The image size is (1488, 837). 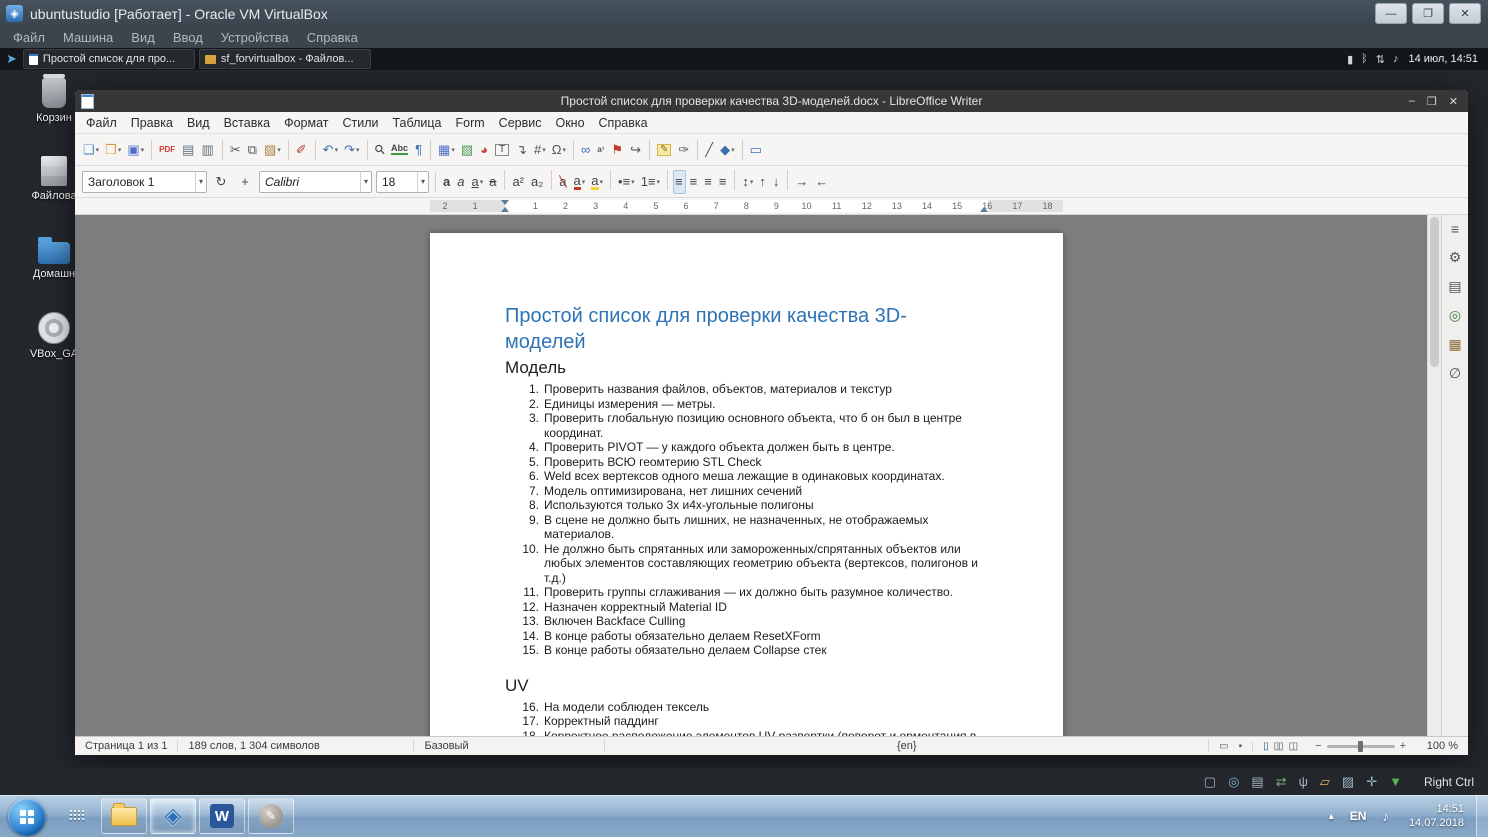 I want to click on panel-clock: 14 июл, 14:51, so click(x=1443, y=59).